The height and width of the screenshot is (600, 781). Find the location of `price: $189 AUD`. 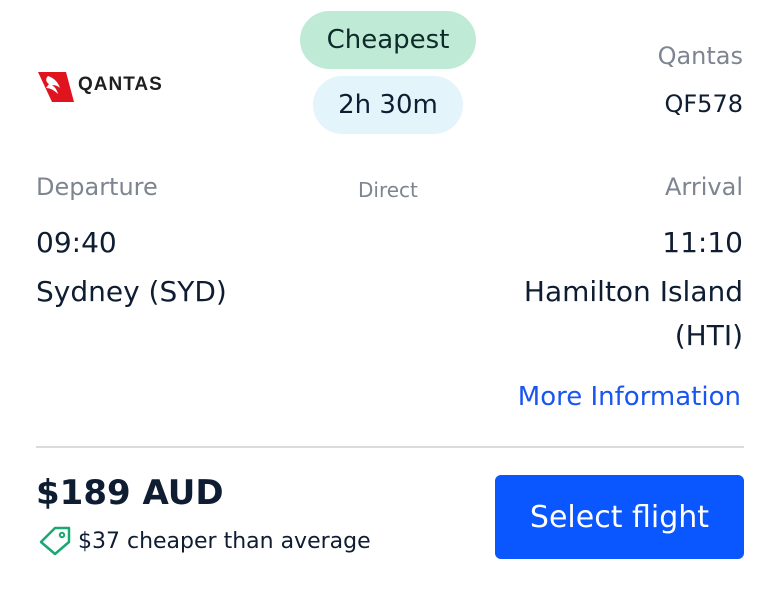

price: $189 AUD is located at coordinates (130, 493).